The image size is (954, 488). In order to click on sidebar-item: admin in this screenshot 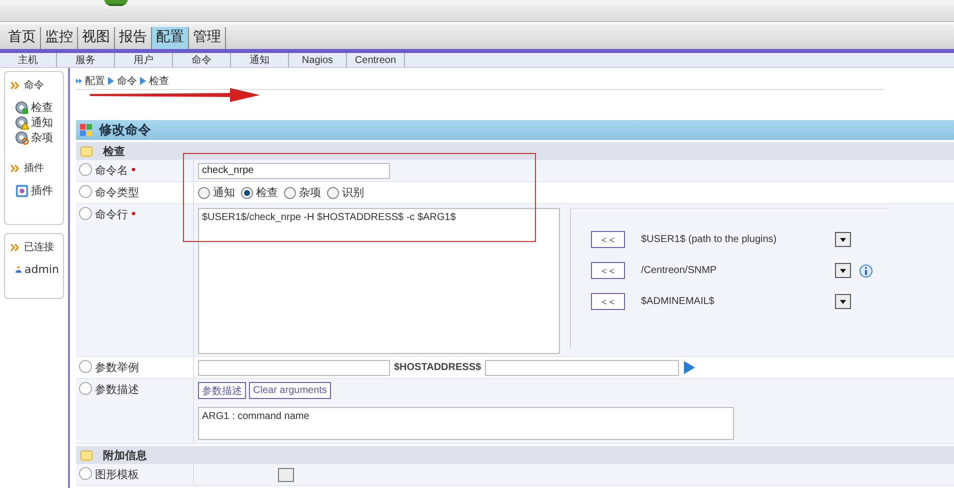, I will do `click(37, 269)`.